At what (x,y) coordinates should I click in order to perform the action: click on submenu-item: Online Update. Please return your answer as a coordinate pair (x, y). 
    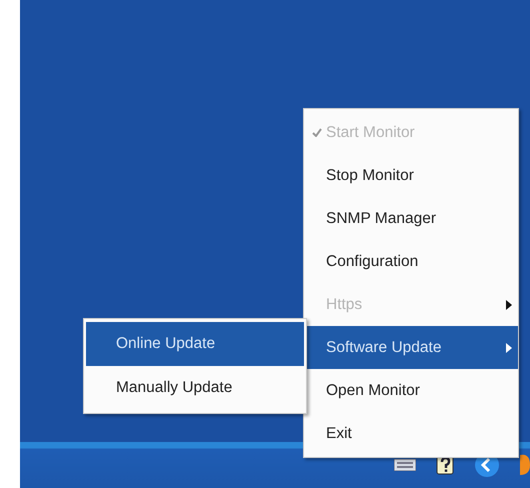
    Looking at the image, I should click on (195, 344).